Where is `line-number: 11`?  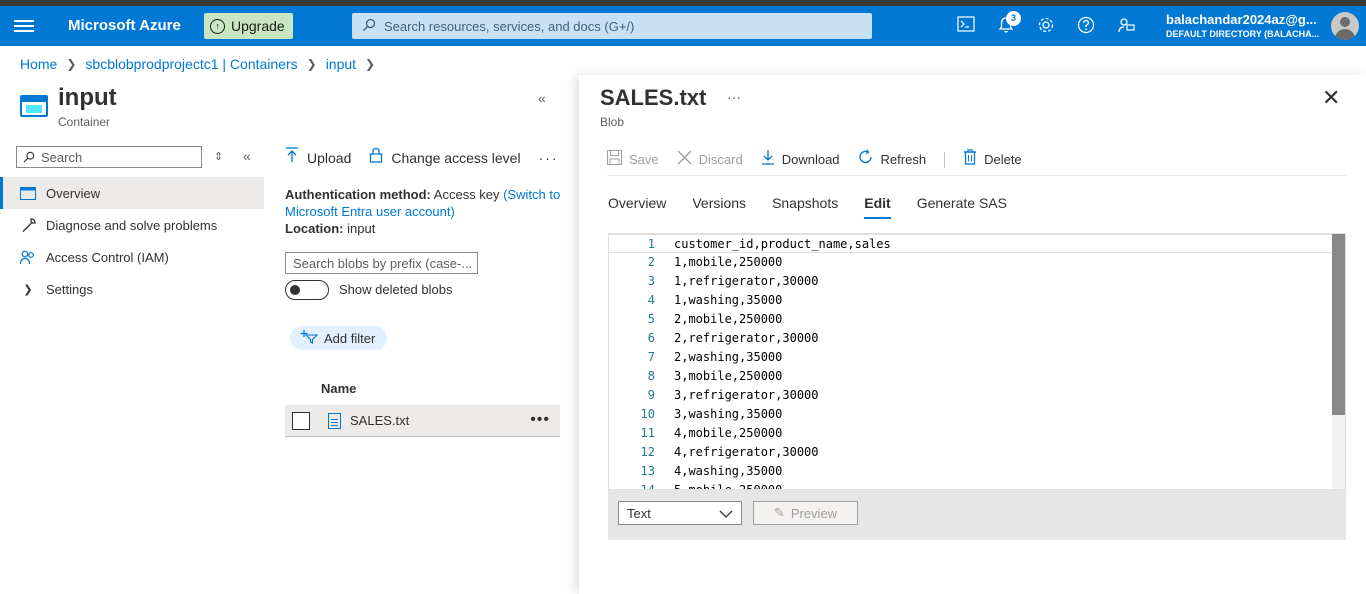
line-number: 11 is located at coordinates (647, 433).